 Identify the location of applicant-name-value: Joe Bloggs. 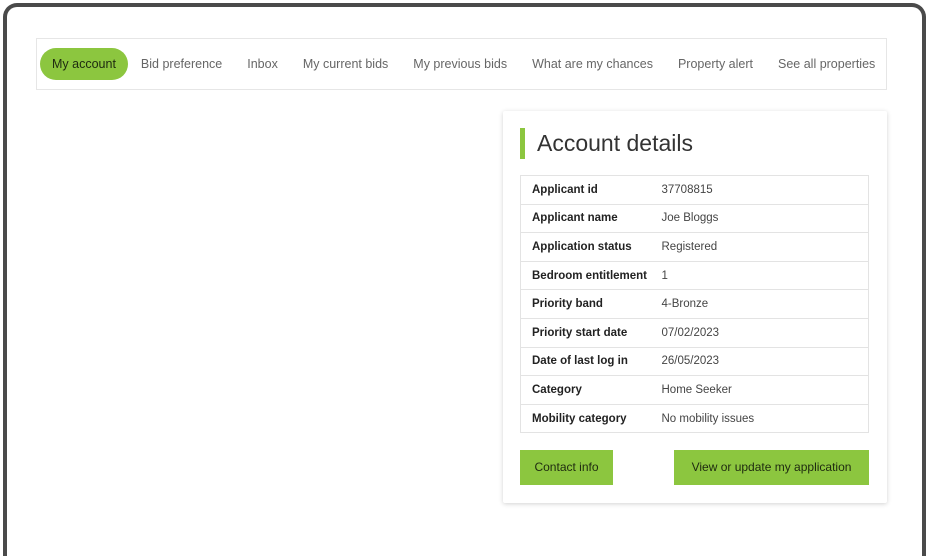
(765, 219).